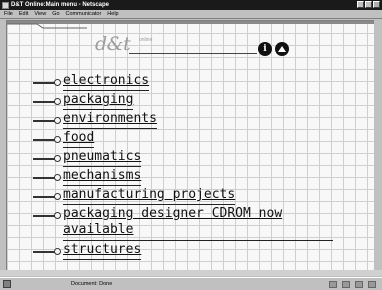 The image size is (382, 290). What do you see at coordinates (191, 273) in the screenshot?
I see `horizontal-scrollbar` at bounding box center [191, 273].